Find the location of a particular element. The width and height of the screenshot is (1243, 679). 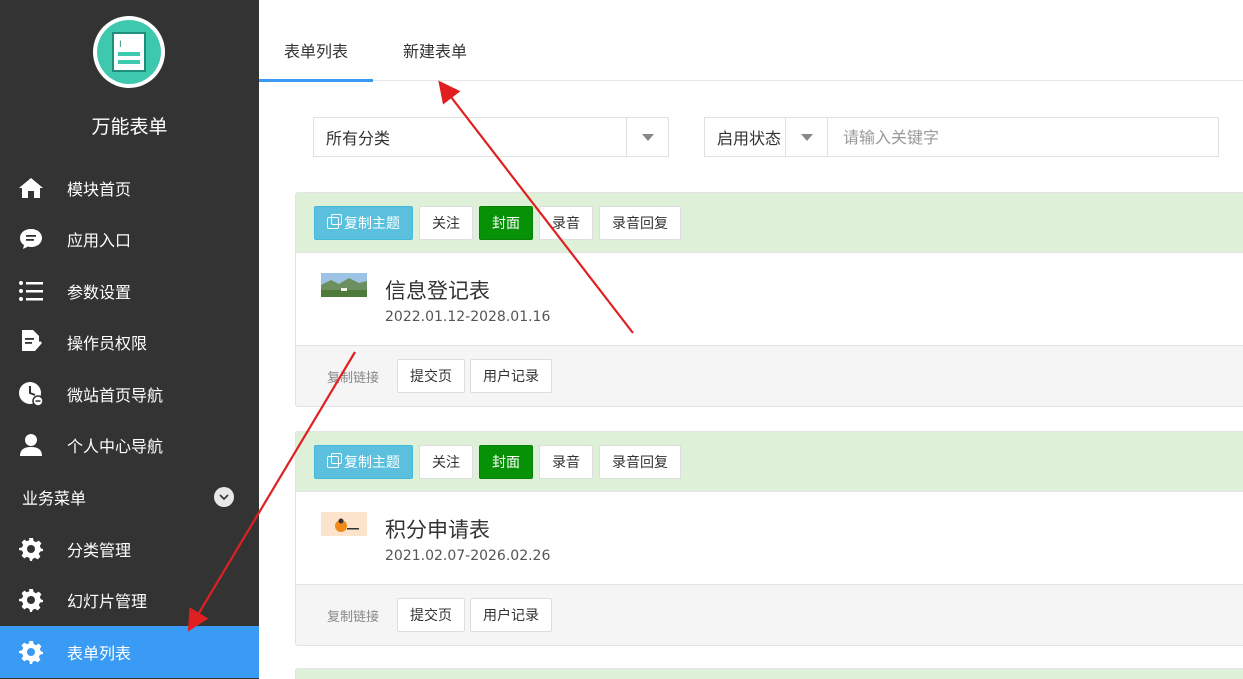

app-logo: I is located at coordinates (129, 52).